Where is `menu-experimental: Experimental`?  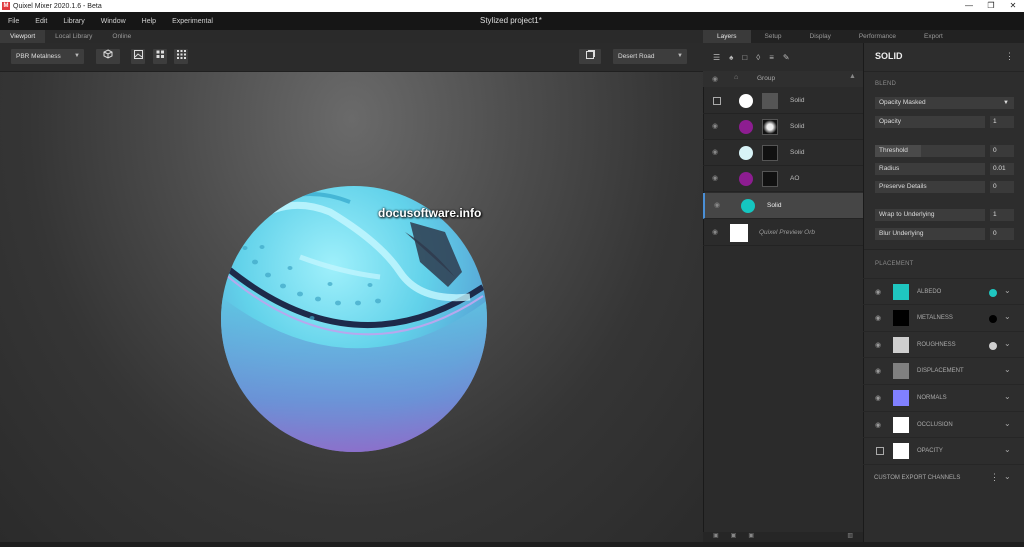 menu-experimental: Experimental is located at coordinates (192, 21).